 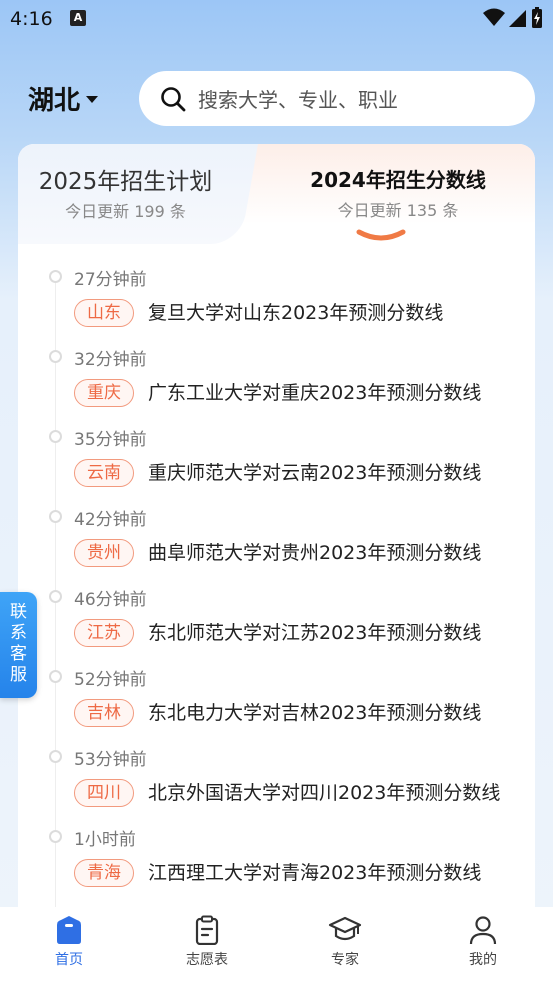 I want to click on status-icons, so click(x=513, y=18).